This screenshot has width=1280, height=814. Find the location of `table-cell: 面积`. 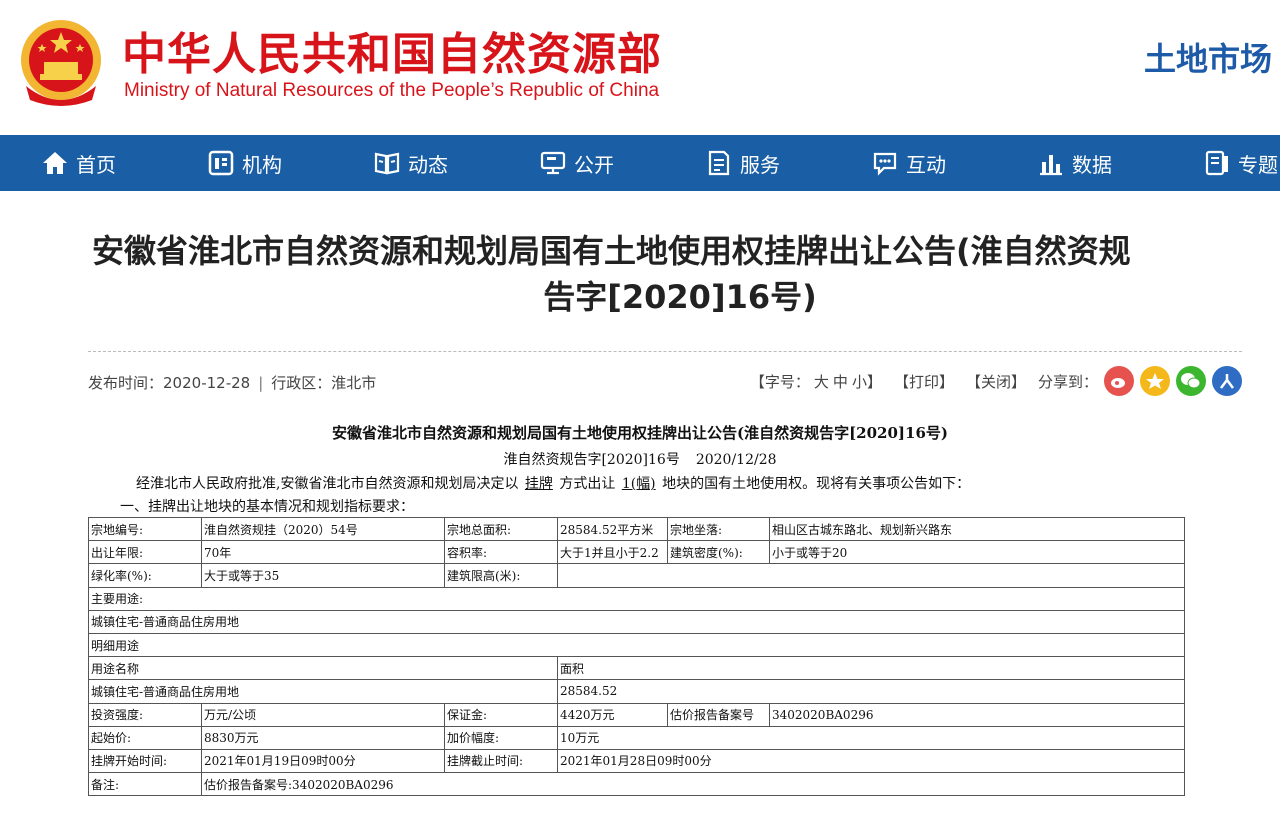

table-cell: 面积 is located at coordinates (871, 668).